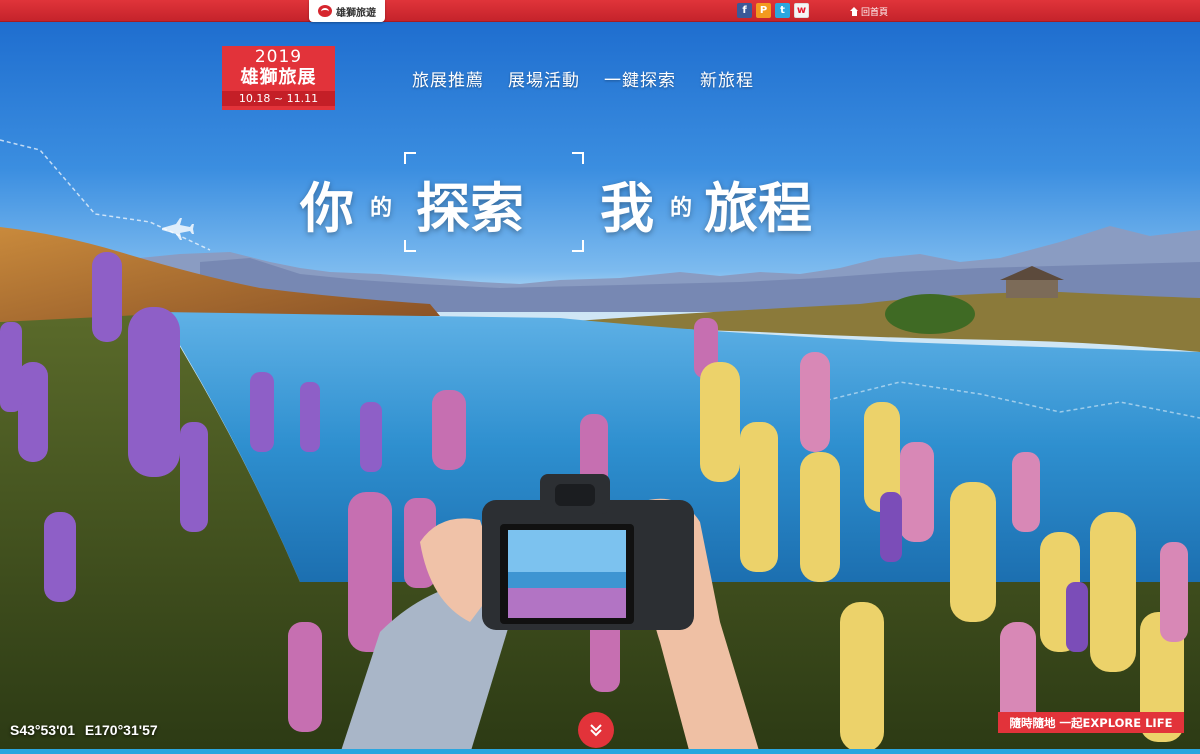 This screenshot has height=754, width=1200. Describe the element at coordinates (782, 10) in the screenshot. I see `twitter-icon: t` at that location.